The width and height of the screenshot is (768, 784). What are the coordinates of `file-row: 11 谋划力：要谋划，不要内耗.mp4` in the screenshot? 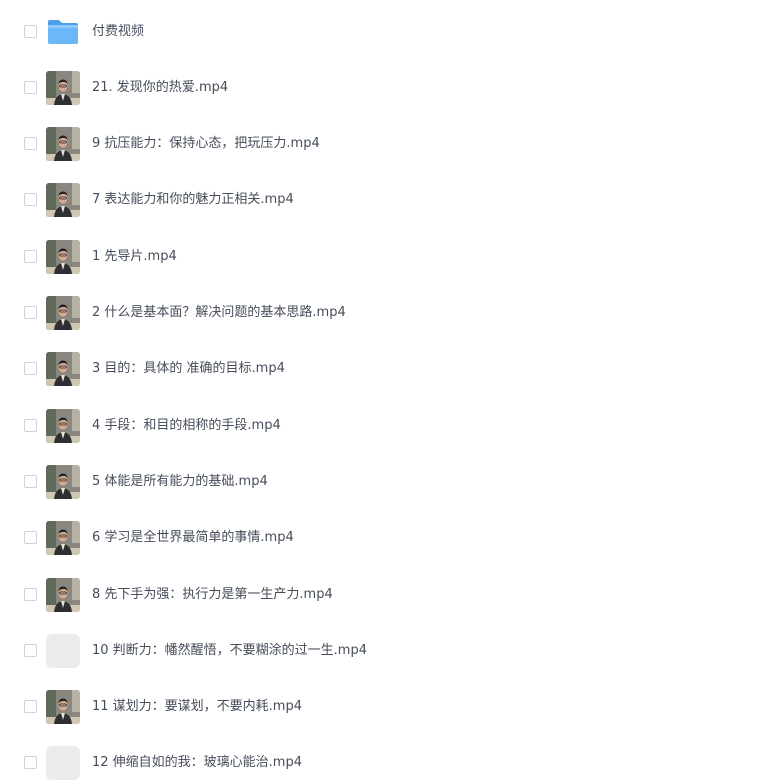 It's located at (384, 707).